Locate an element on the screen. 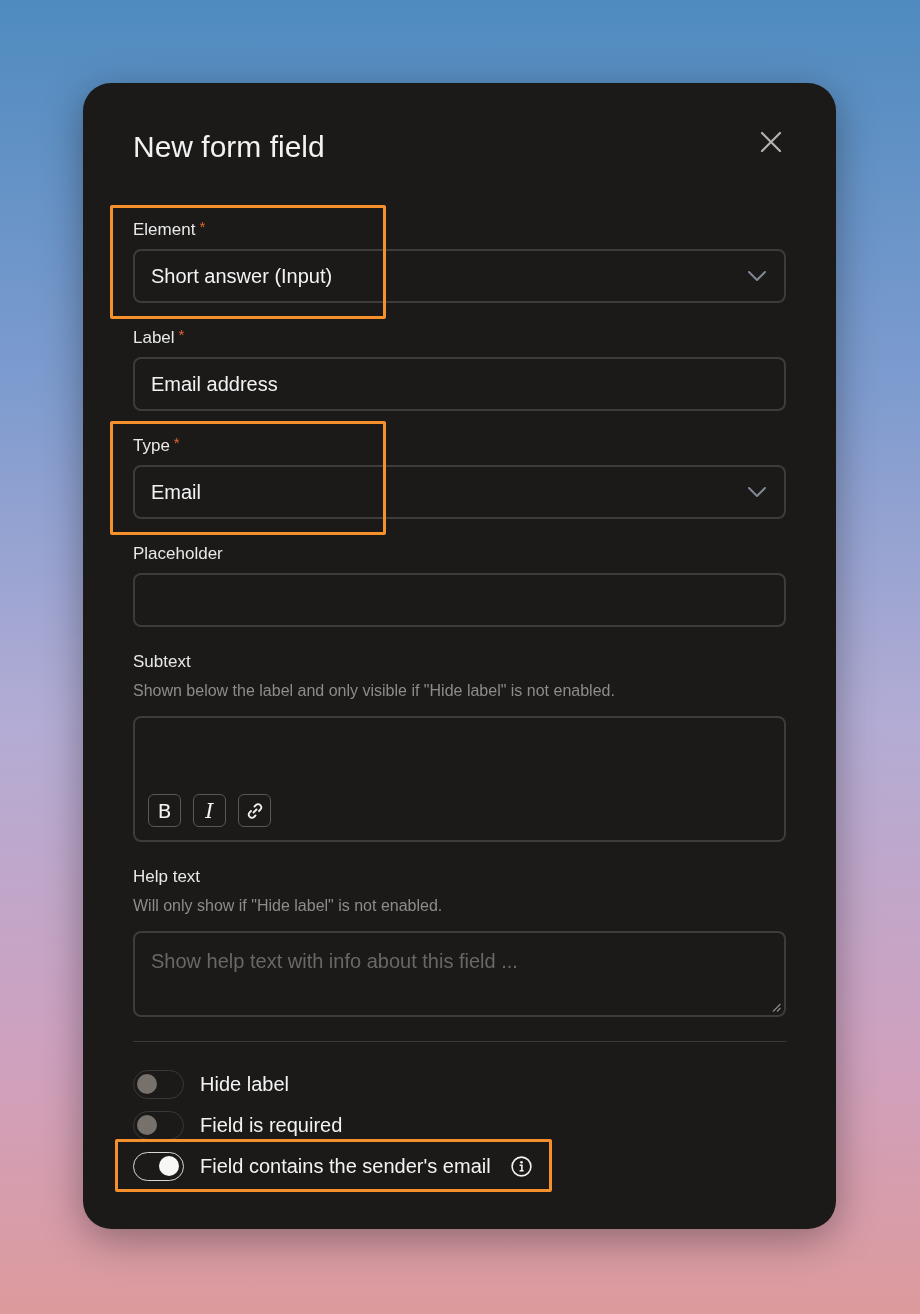  select-field: Email is located at coordinates (459, 492).